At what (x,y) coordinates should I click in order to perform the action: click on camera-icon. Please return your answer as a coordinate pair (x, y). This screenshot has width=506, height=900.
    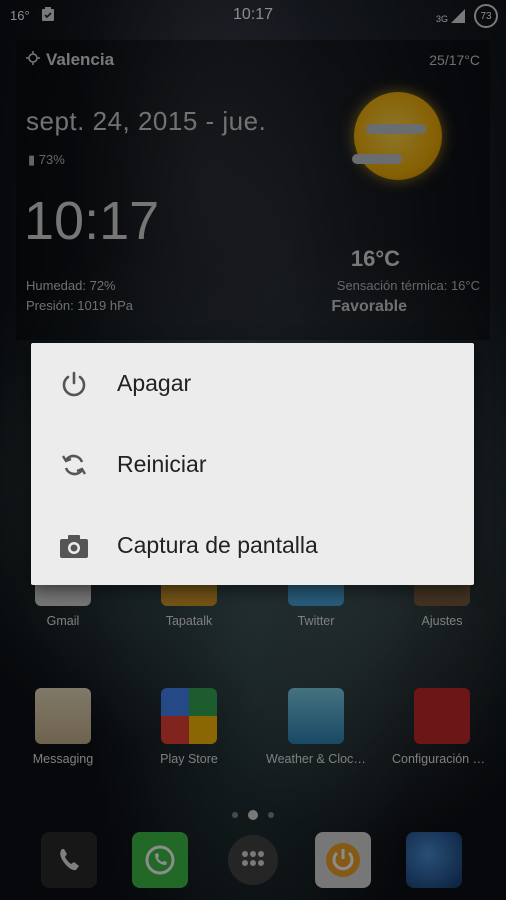
    Looking at the image, I should click on (74, 546).